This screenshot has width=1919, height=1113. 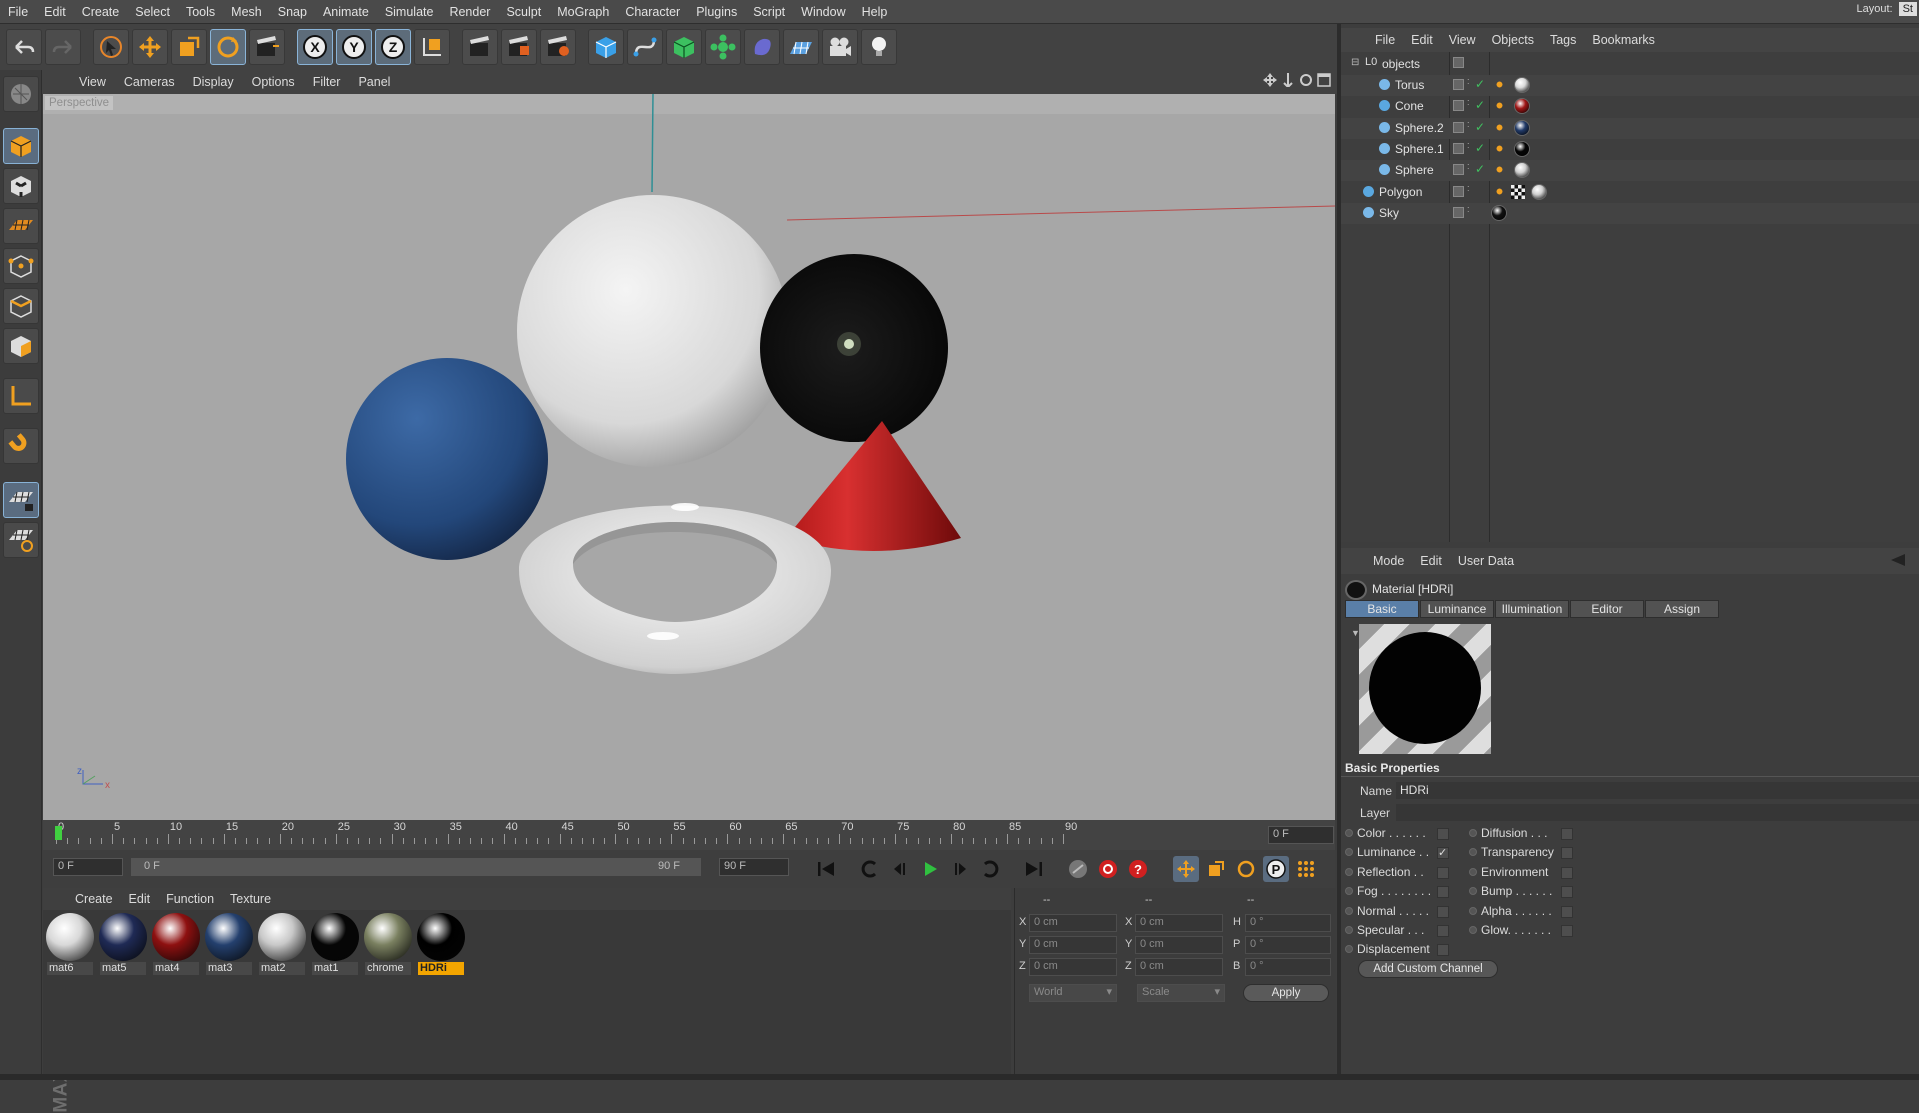 I want to click on apply-button: Apply, so click(x=1286, y=993).